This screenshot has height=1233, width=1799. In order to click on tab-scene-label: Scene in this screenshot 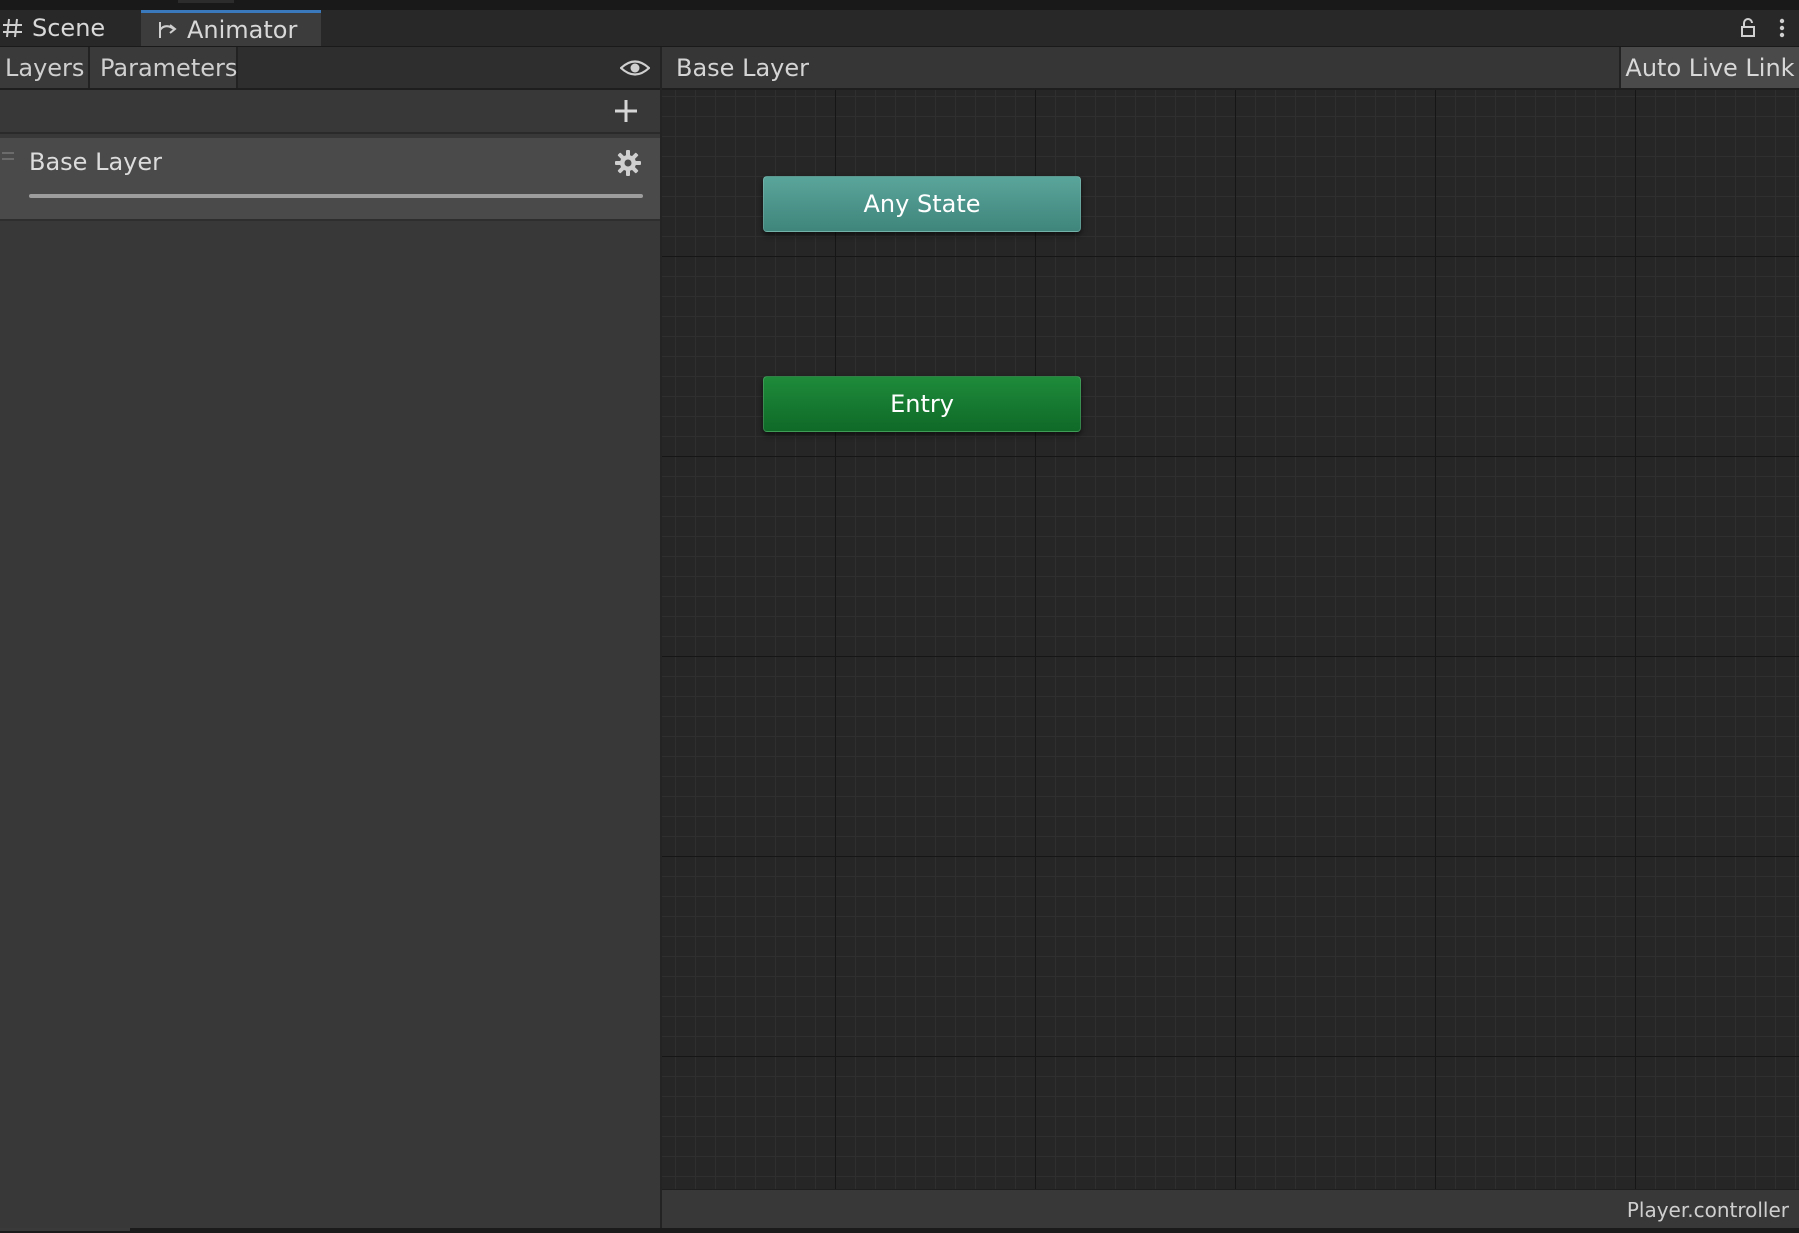, I will do `click(69, 28)`.